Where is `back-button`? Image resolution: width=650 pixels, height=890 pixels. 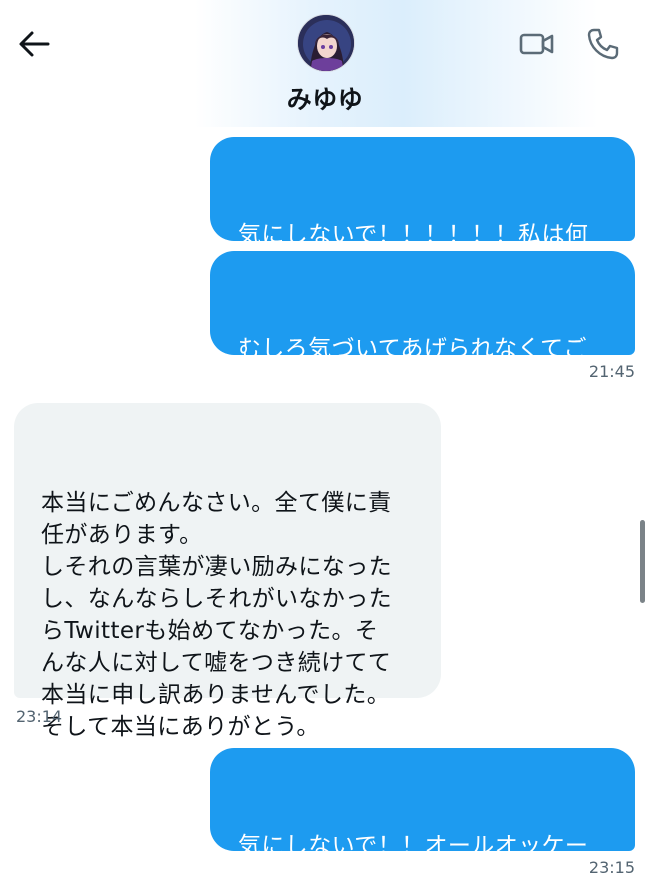 back-button is located at coordinates (34, 44).